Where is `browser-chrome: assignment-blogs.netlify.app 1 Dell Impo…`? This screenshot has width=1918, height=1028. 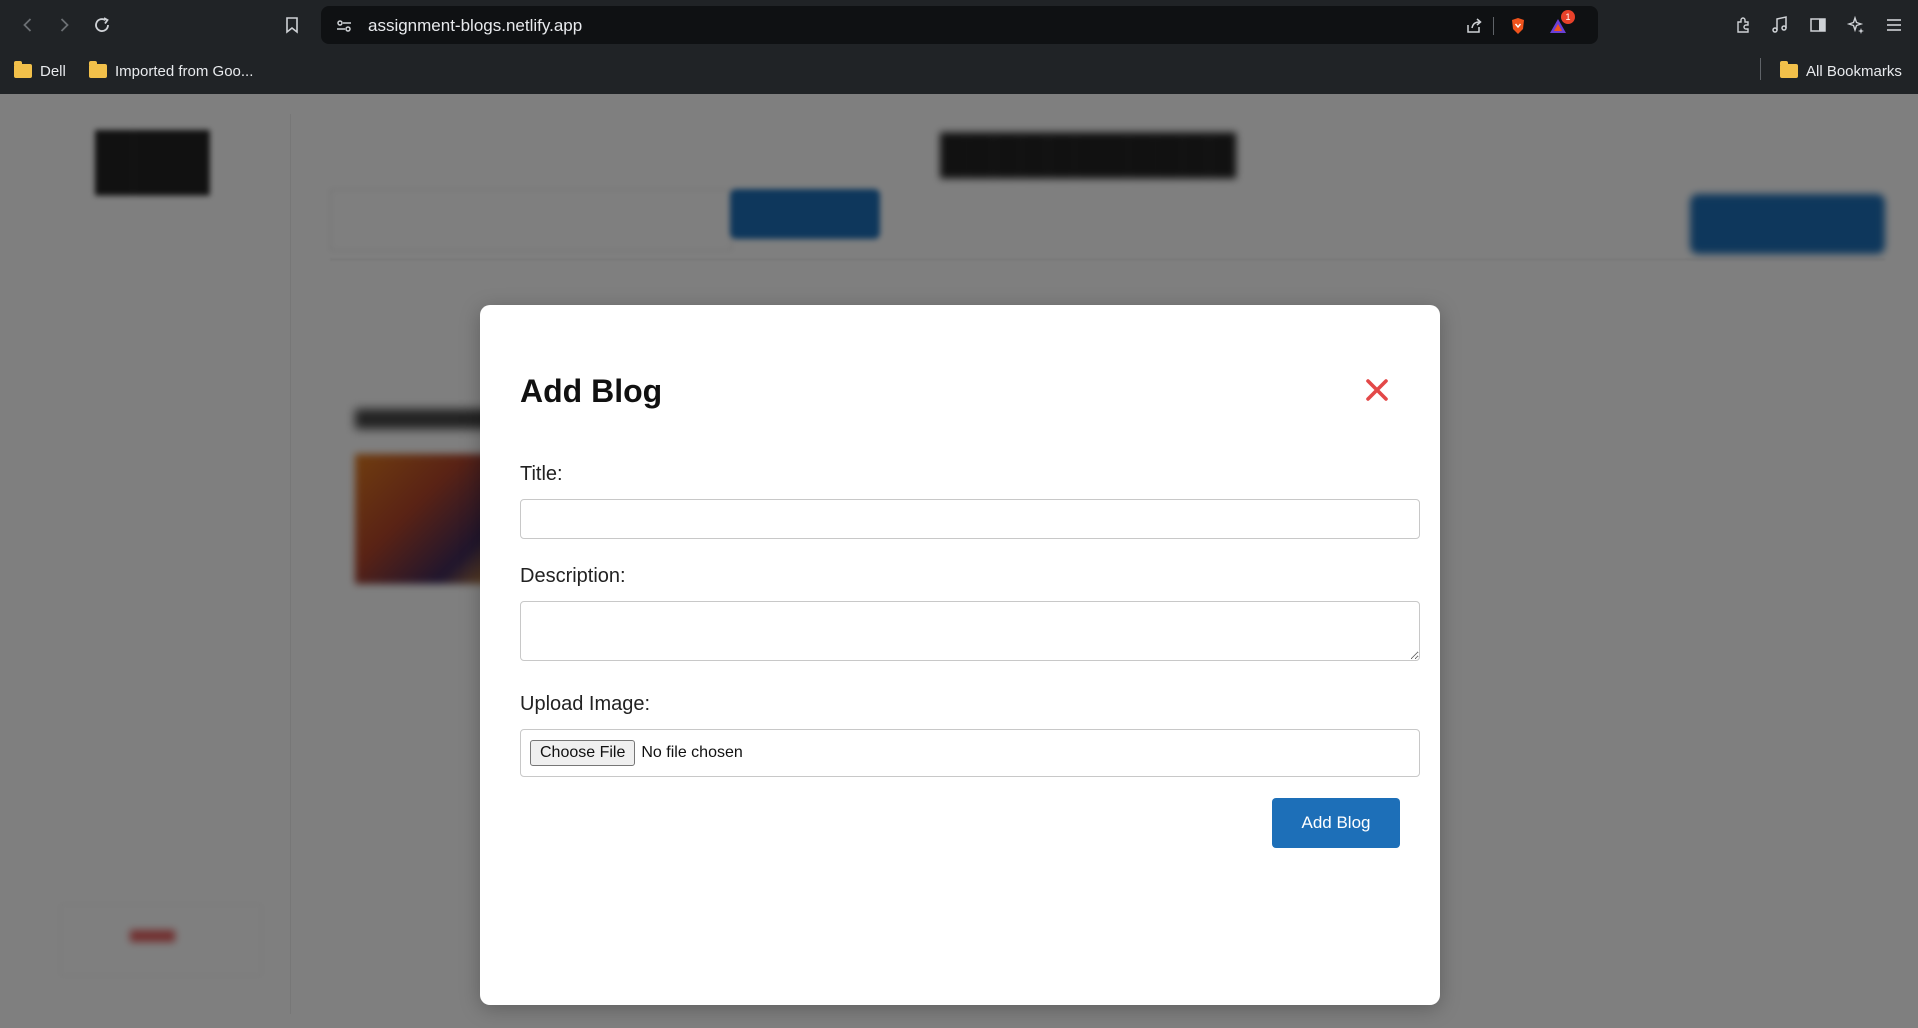
browser-chrome: assignment-blogs.netlify.app 1 Dell Impo… is located at coordinates (959, 47).